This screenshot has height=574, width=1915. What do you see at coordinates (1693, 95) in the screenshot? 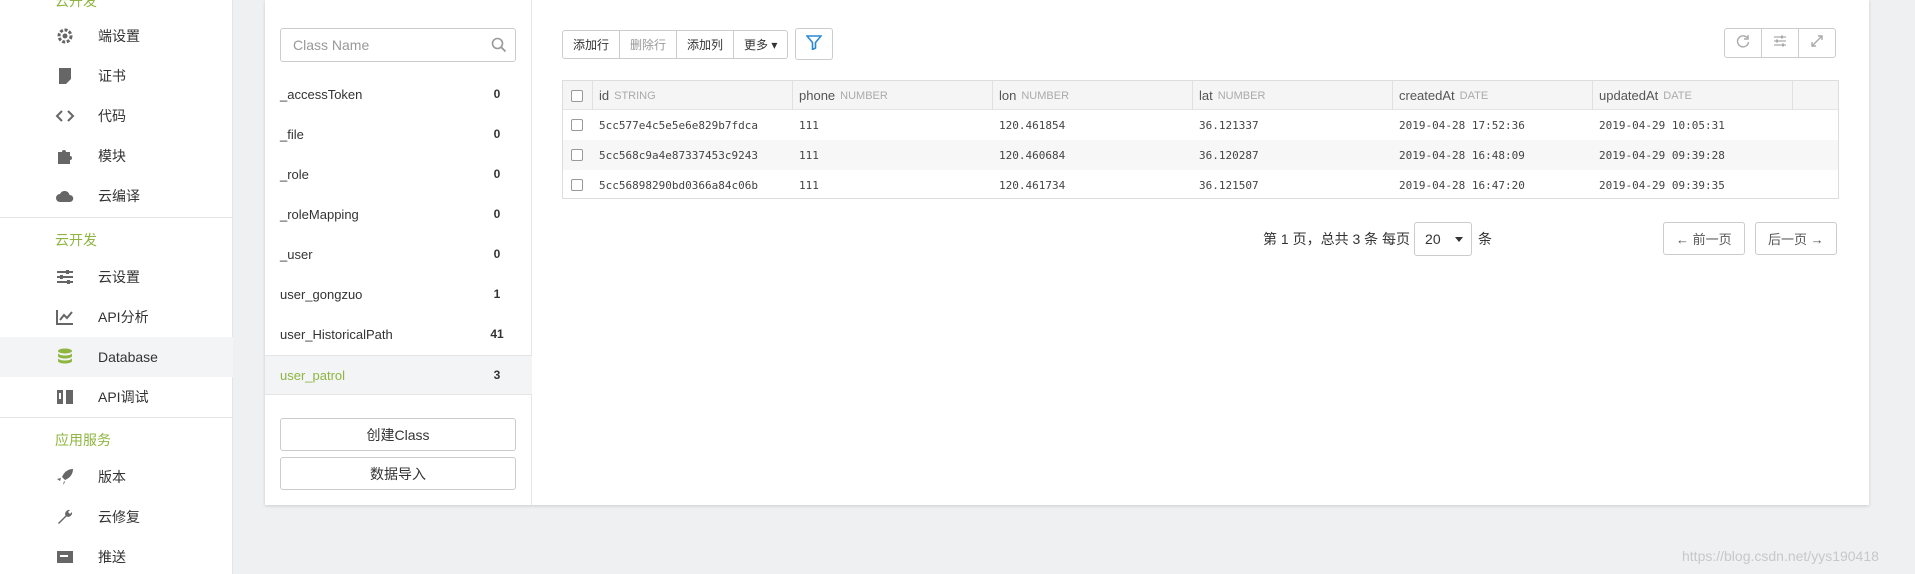
I see `column-header: updatedAt DATE` at bounding box center [1693, 95].